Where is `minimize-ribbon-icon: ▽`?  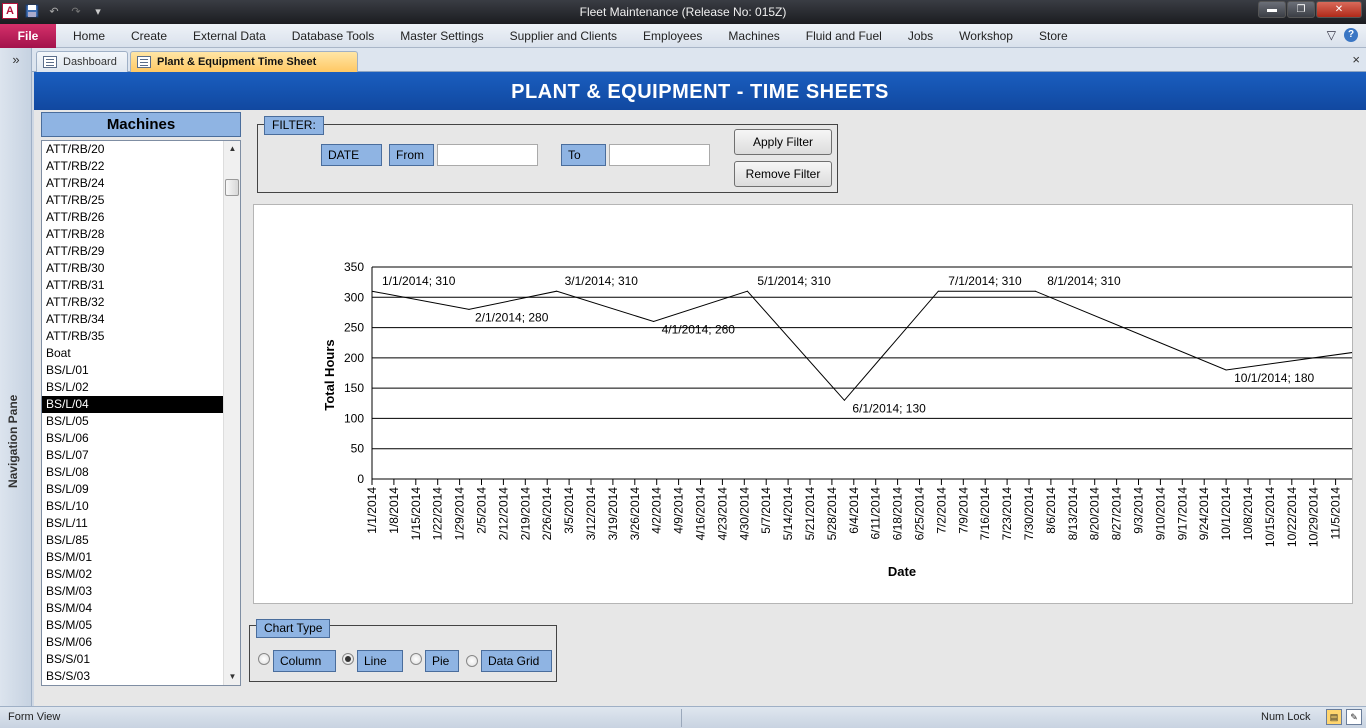
minimize-ribbon-icon: ▽ is located at coordinates (1331, 35).